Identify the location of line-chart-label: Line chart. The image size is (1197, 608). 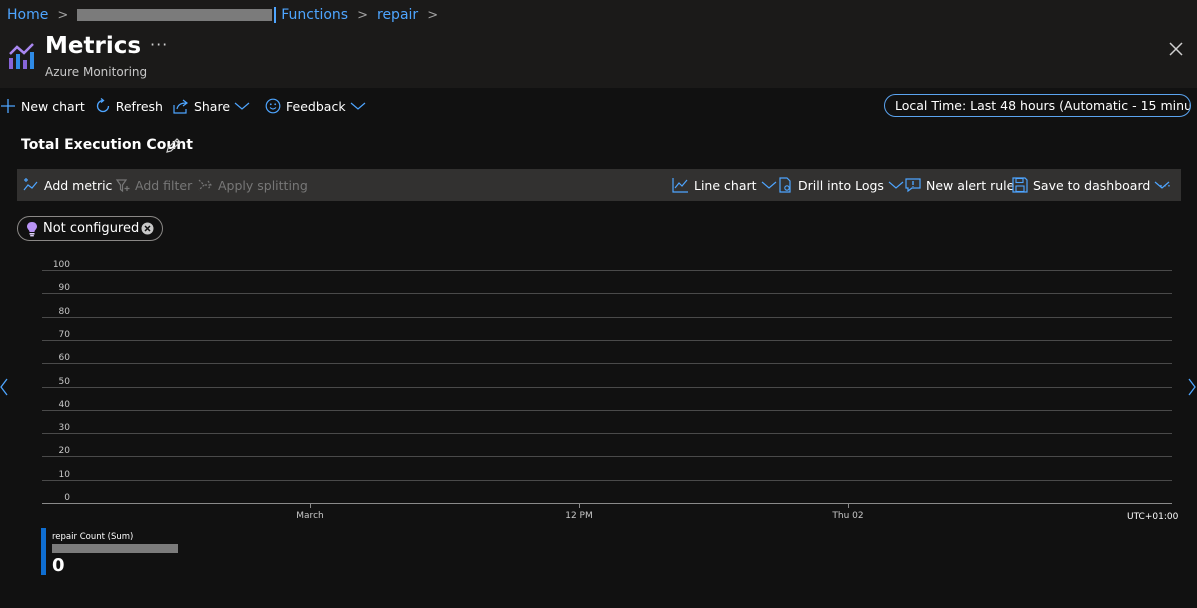
(725, 185).